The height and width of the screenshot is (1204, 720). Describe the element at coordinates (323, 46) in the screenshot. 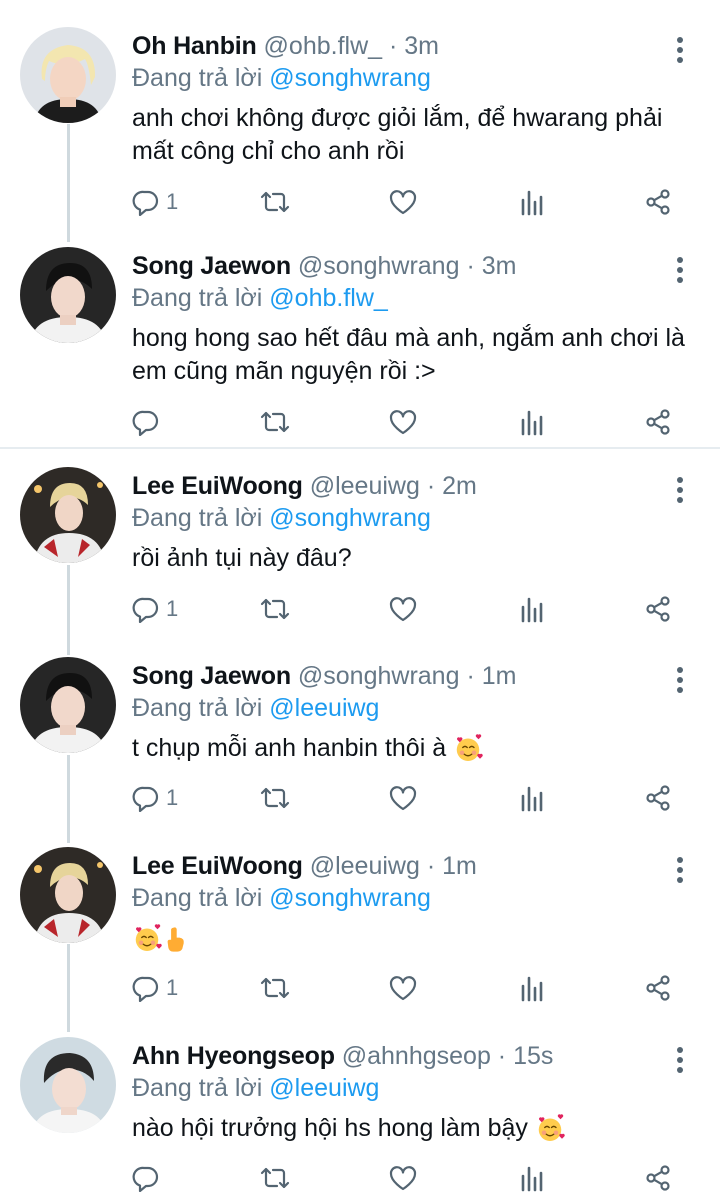

I see `user-handle: @ohb.flw_` at that location.